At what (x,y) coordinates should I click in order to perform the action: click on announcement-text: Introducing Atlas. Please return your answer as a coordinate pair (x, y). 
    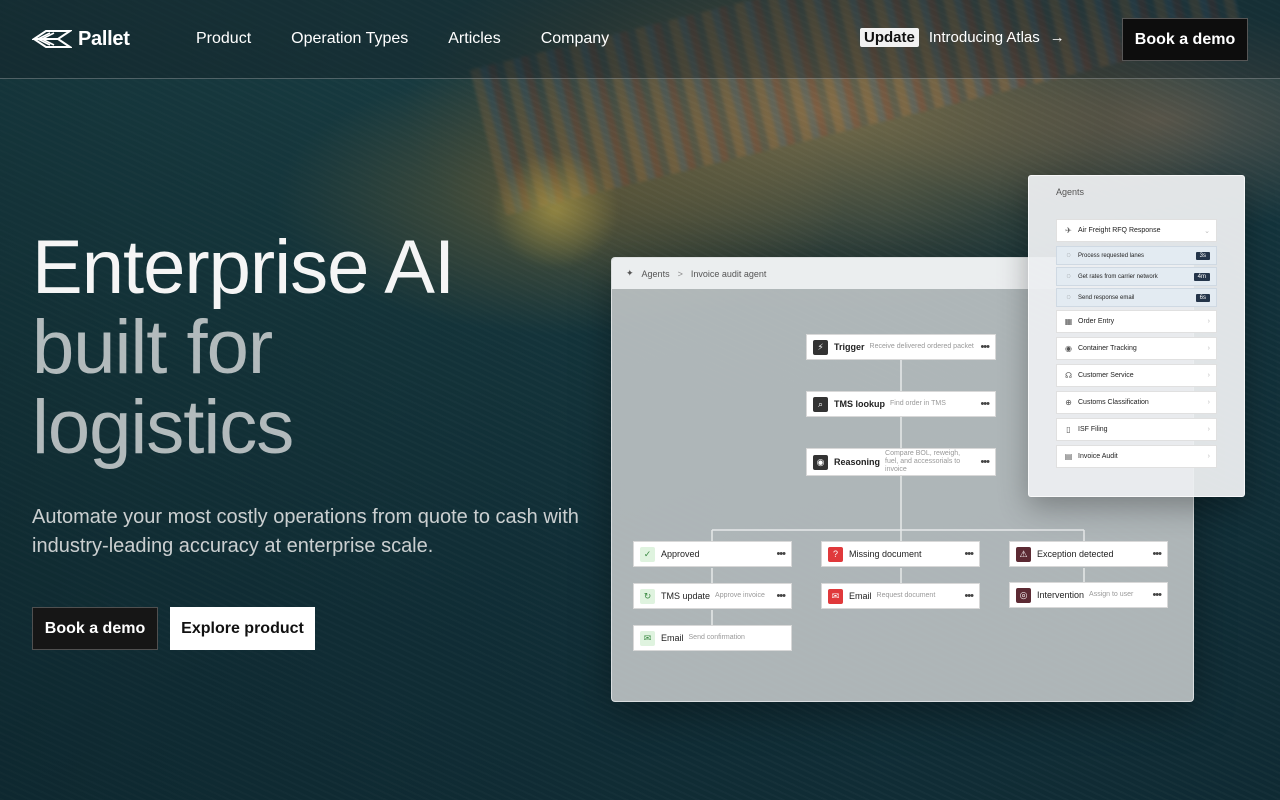
    Looking at the image, I should click on (984, 37).